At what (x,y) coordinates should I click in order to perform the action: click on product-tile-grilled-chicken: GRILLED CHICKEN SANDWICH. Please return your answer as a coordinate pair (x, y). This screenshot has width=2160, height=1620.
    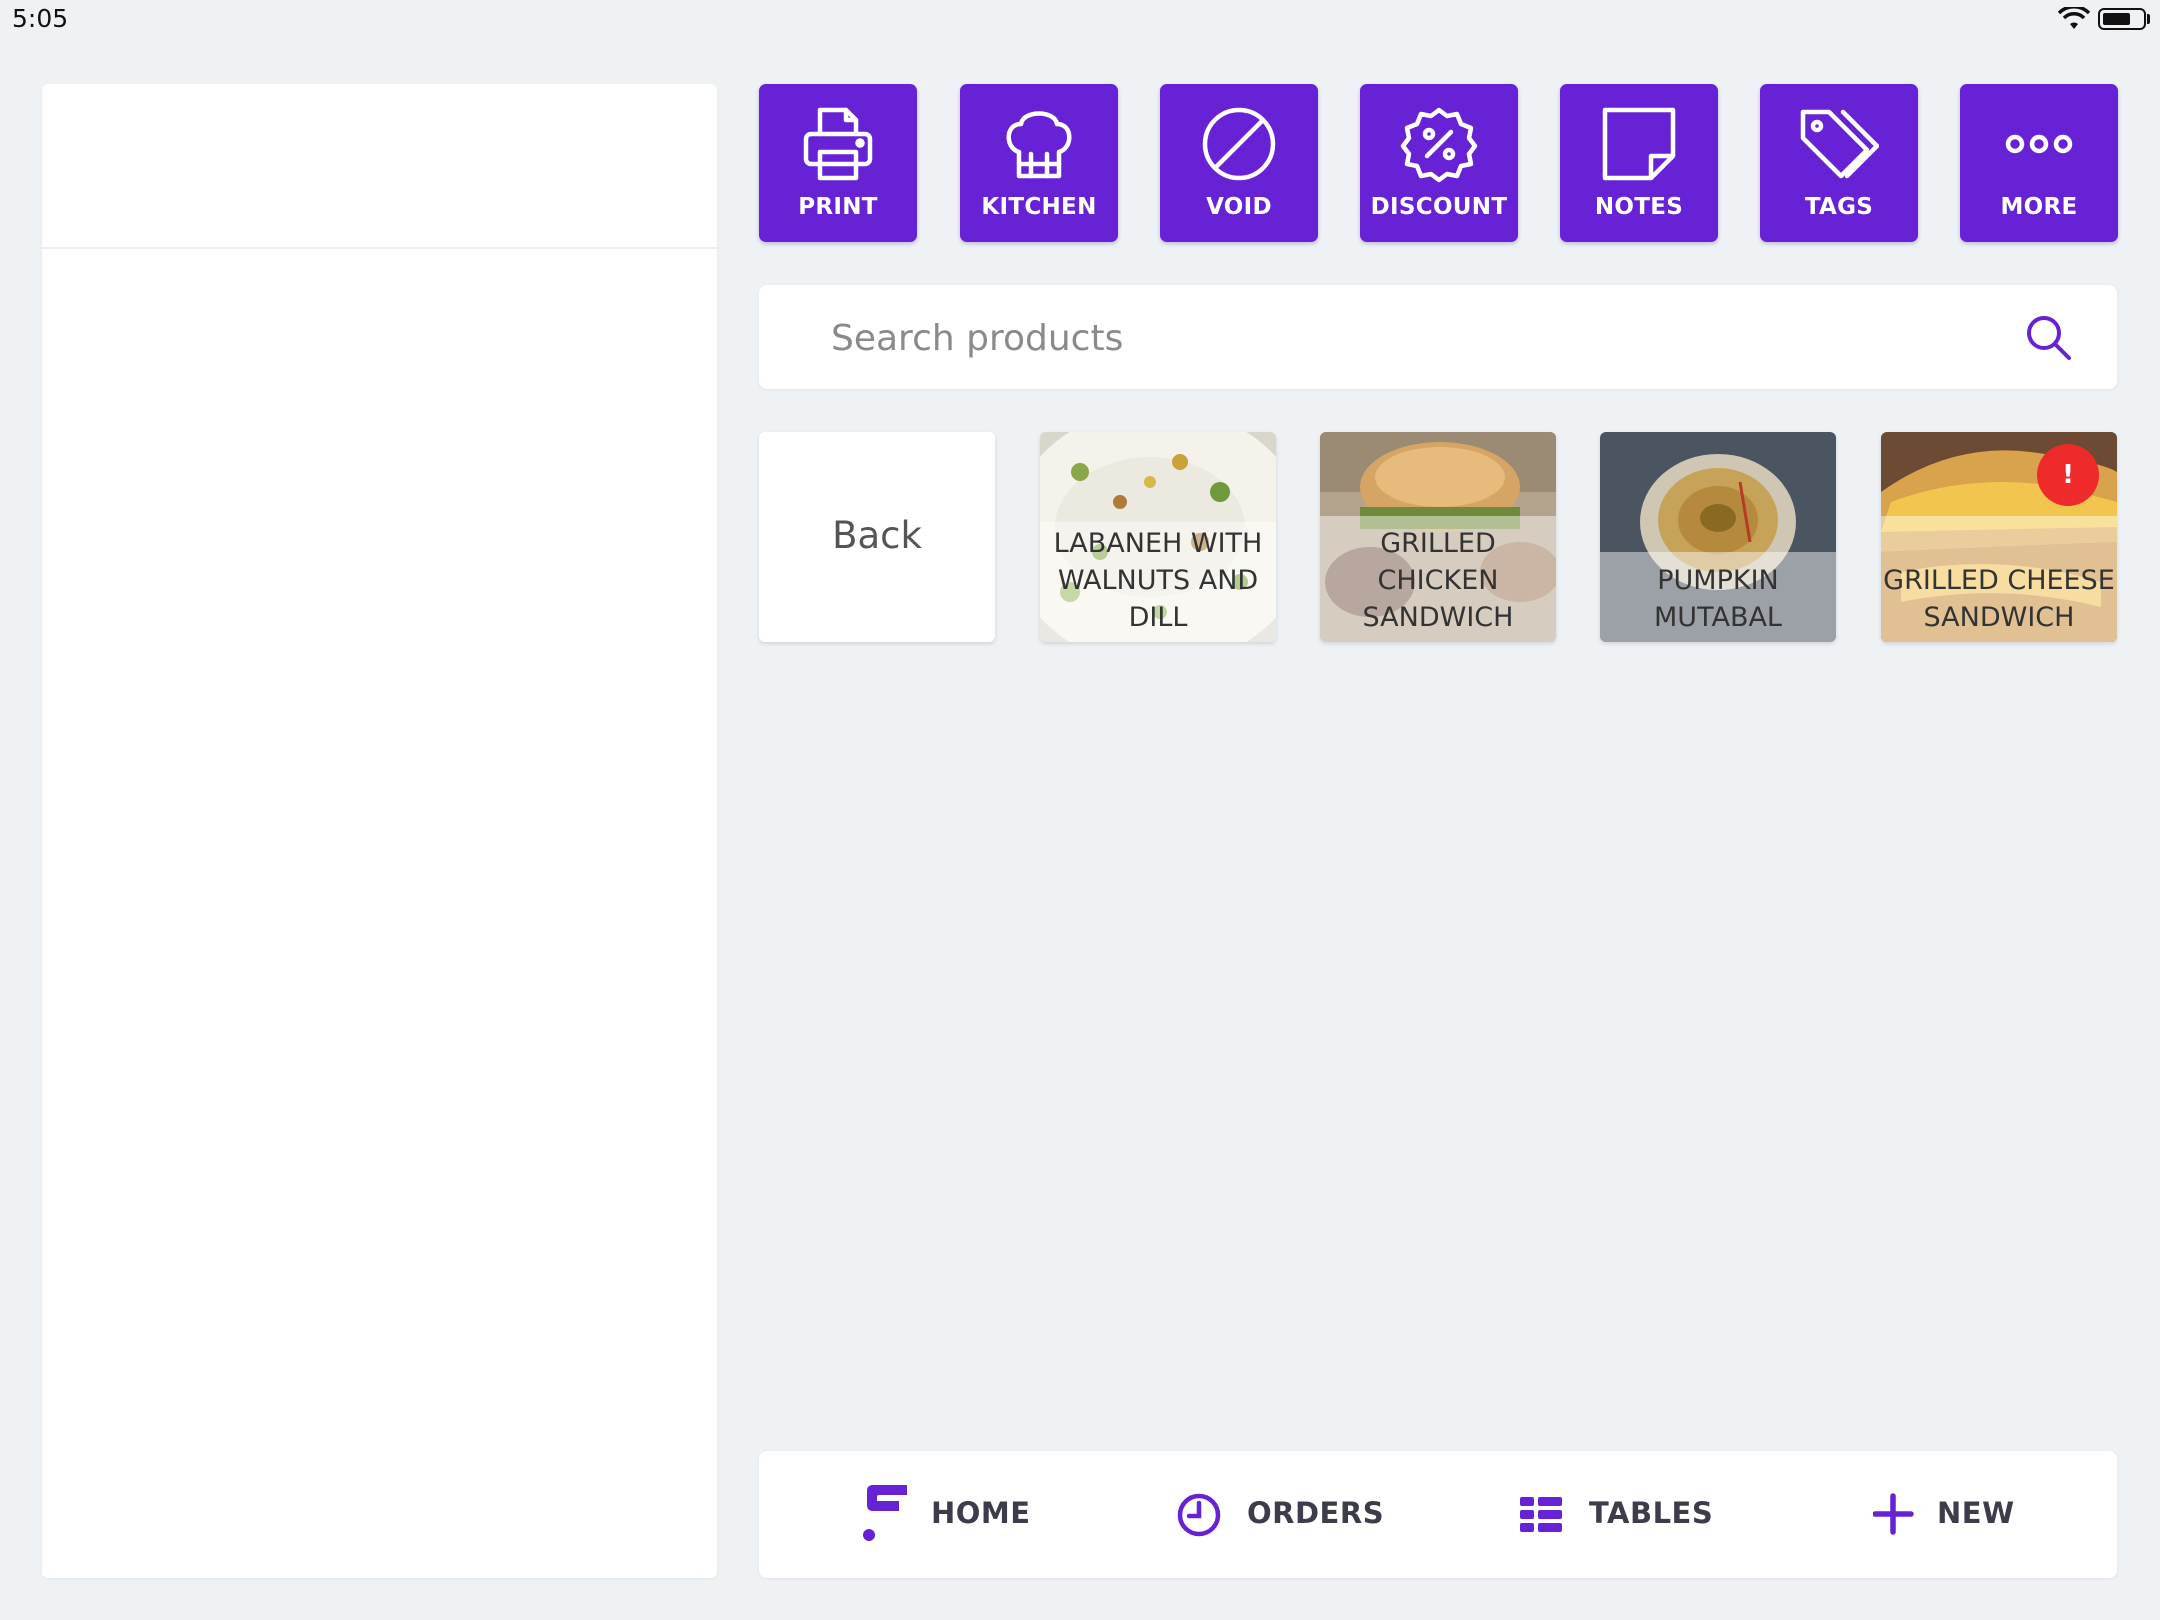
    Looking at the image, I should click on (1438, 537).